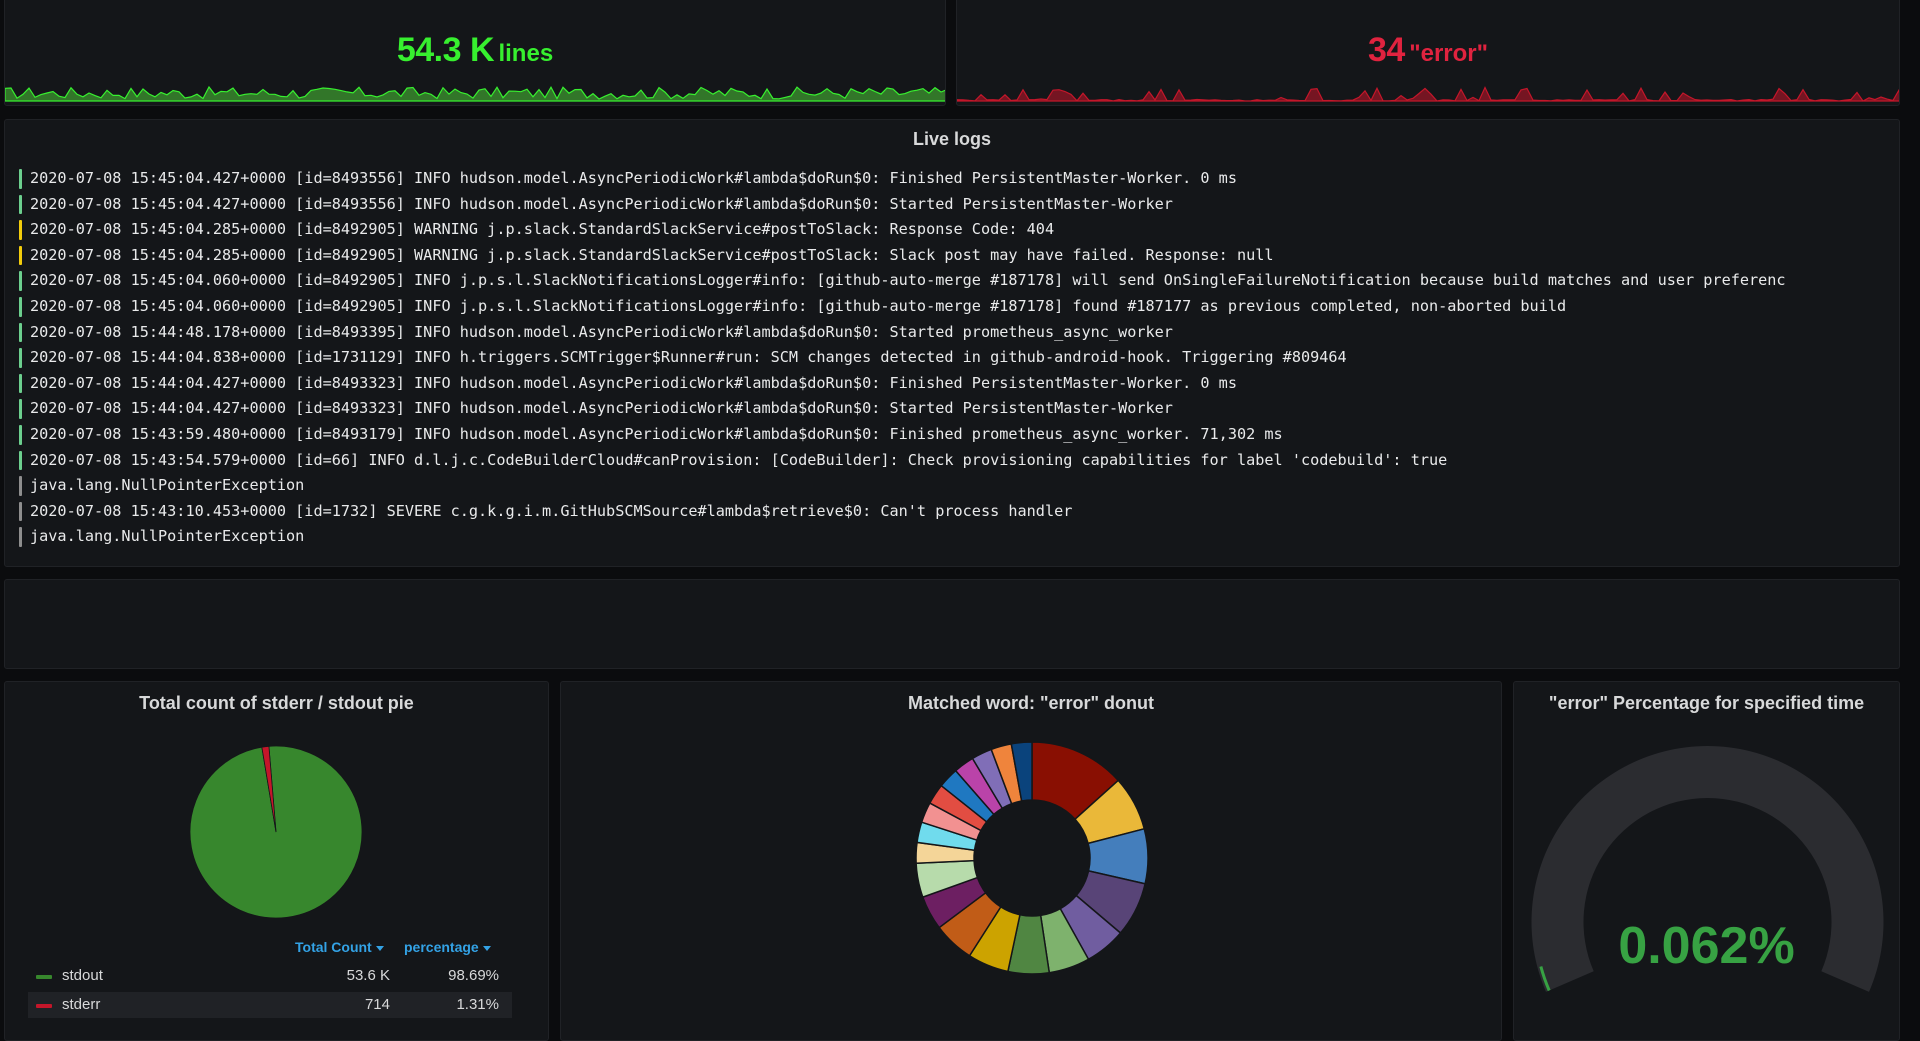 Image resolution: width=1920 pixels, height=1041 pixels. Describe the element at coordinates (82, 975) in the screenshot. I see `legend-name: stdout` at that location.